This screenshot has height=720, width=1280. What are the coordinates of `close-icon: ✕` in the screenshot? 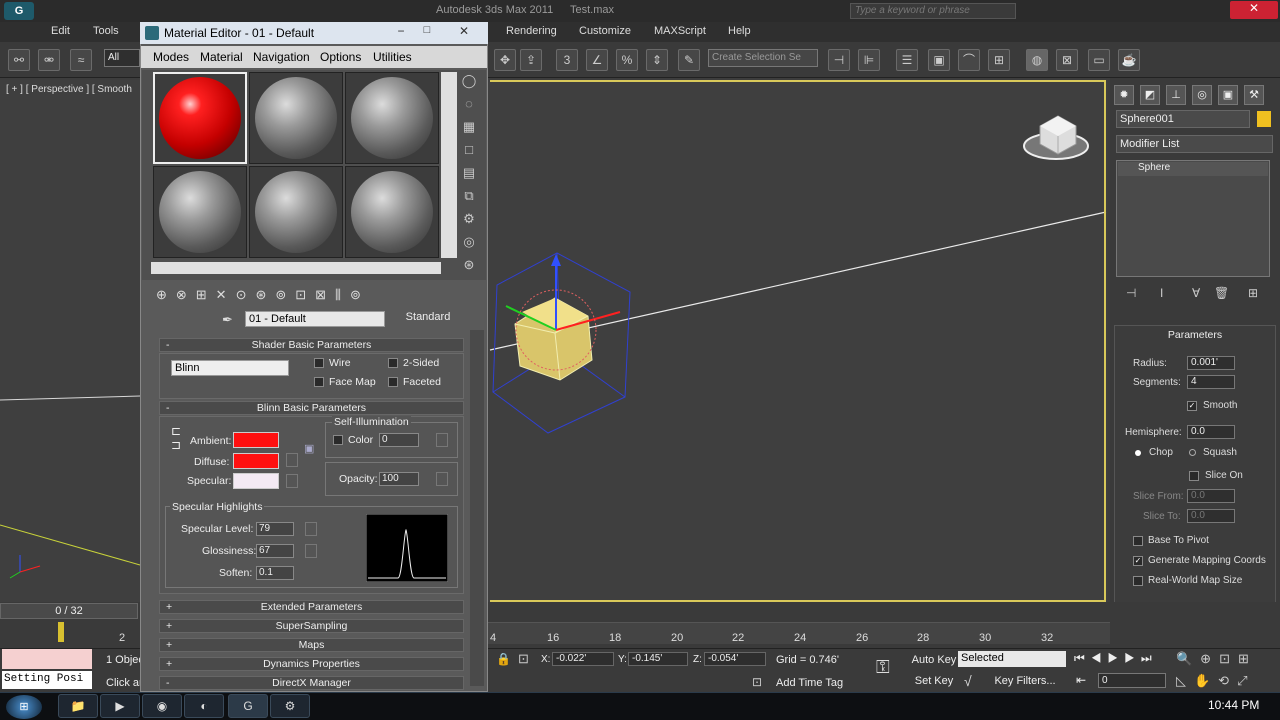 It's located at (464, 32).